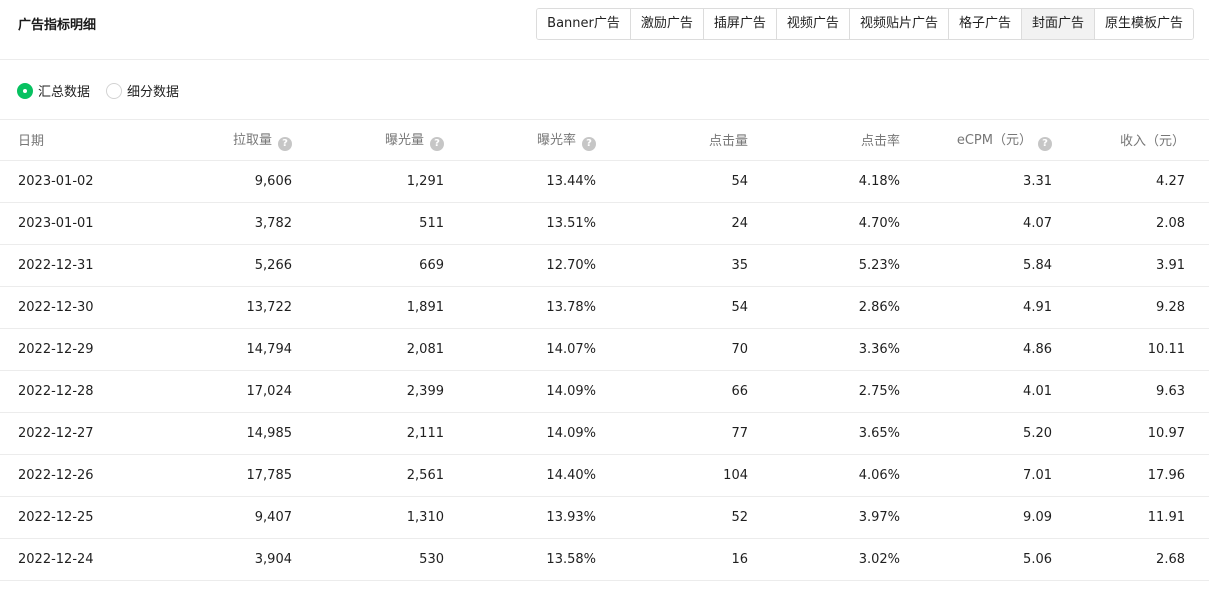 This screenshot has height=601, width=1209. What do you see at coordinates (216, 349) in the screenshot?
I see `table-cell: 14,794` at bounding box center [216, 349].